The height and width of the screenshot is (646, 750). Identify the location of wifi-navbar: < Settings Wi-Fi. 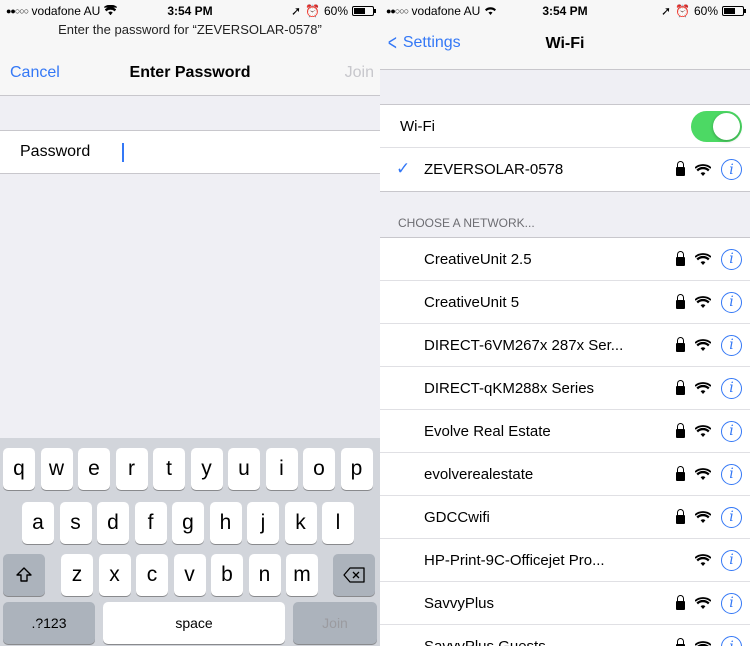
(565, 46).